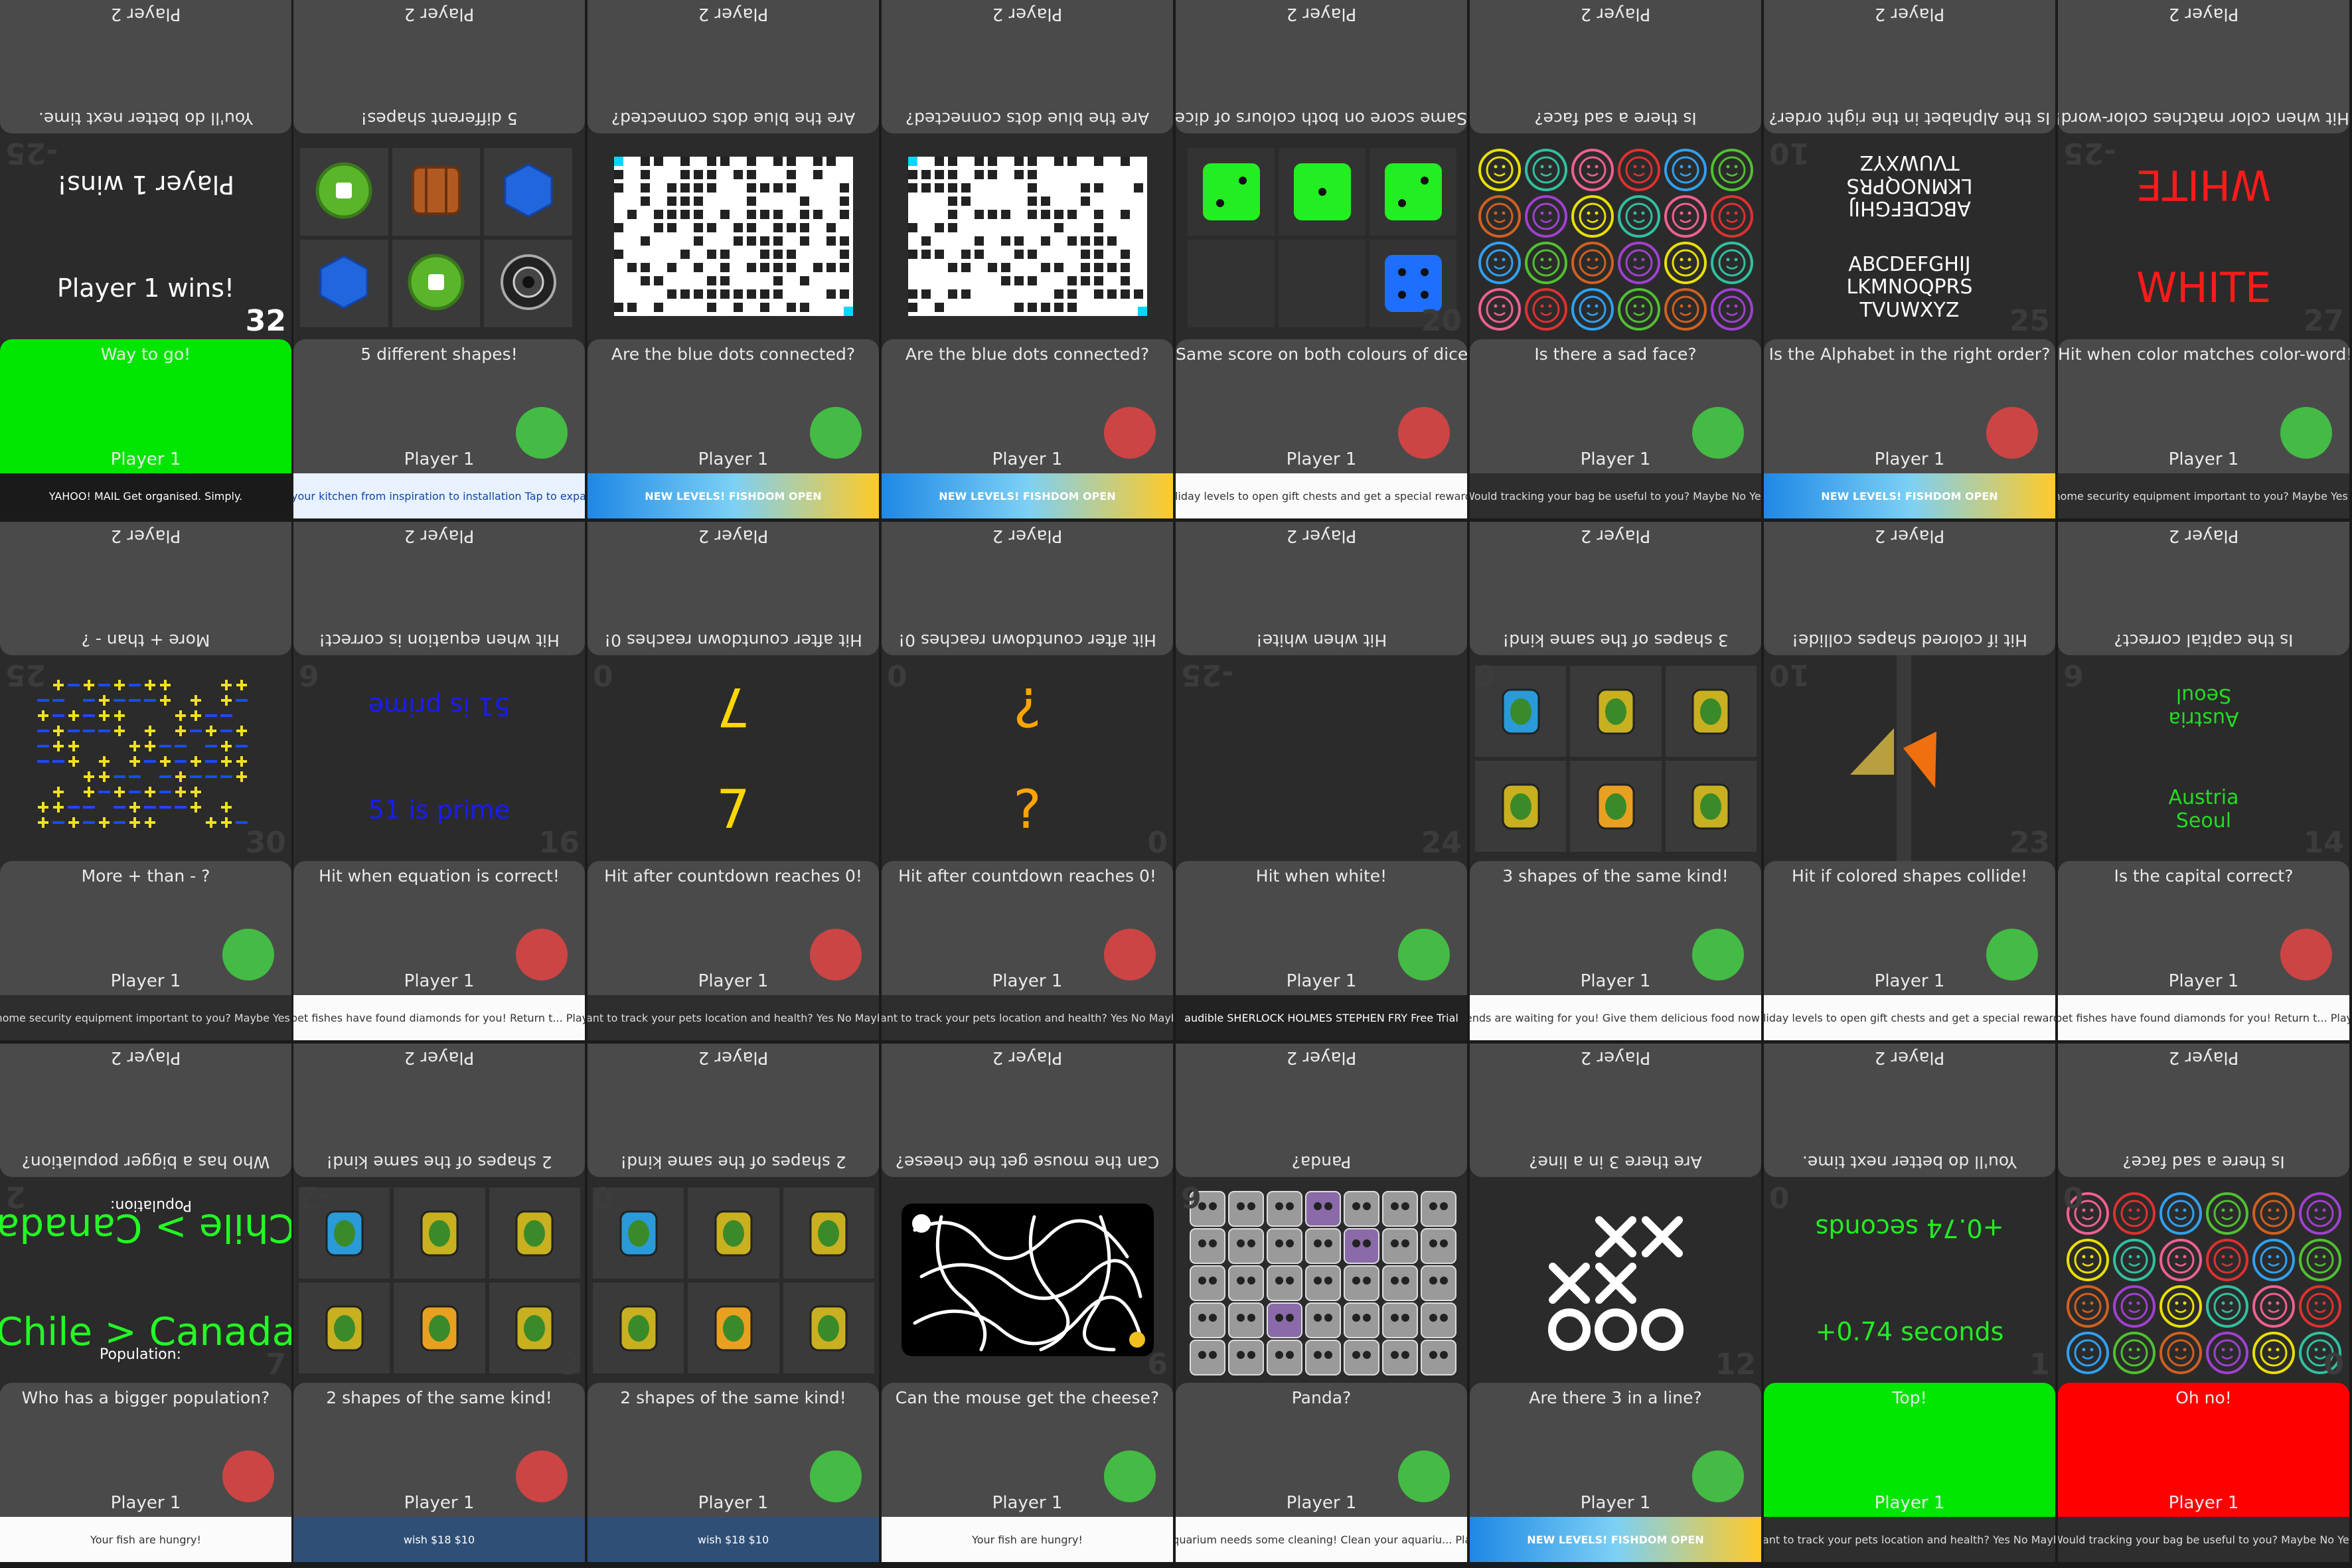  What do you see at coordinates (439, 588) in the screenshot?
I see `player-2-area: Hit when equation is correct! Player 2` at bounding box center [439, 588].